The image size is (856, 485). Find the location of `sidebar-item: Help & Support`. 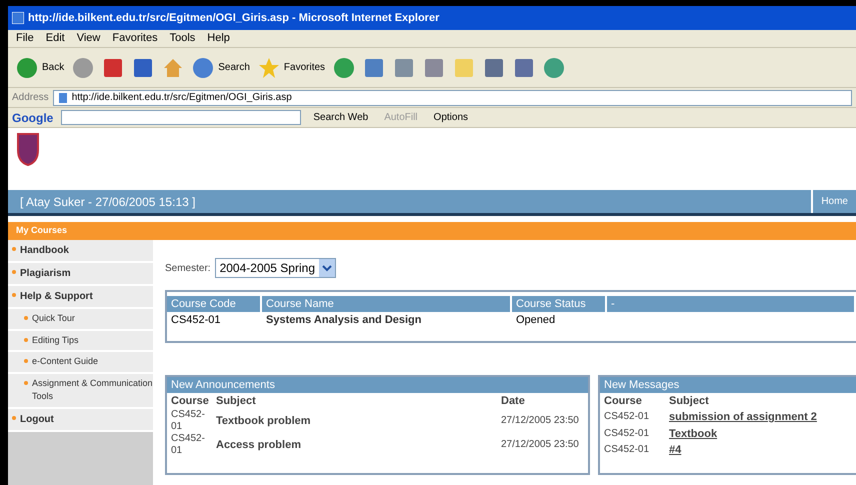

sidebar-item: Help & Support is located at coordinates (80, 297).